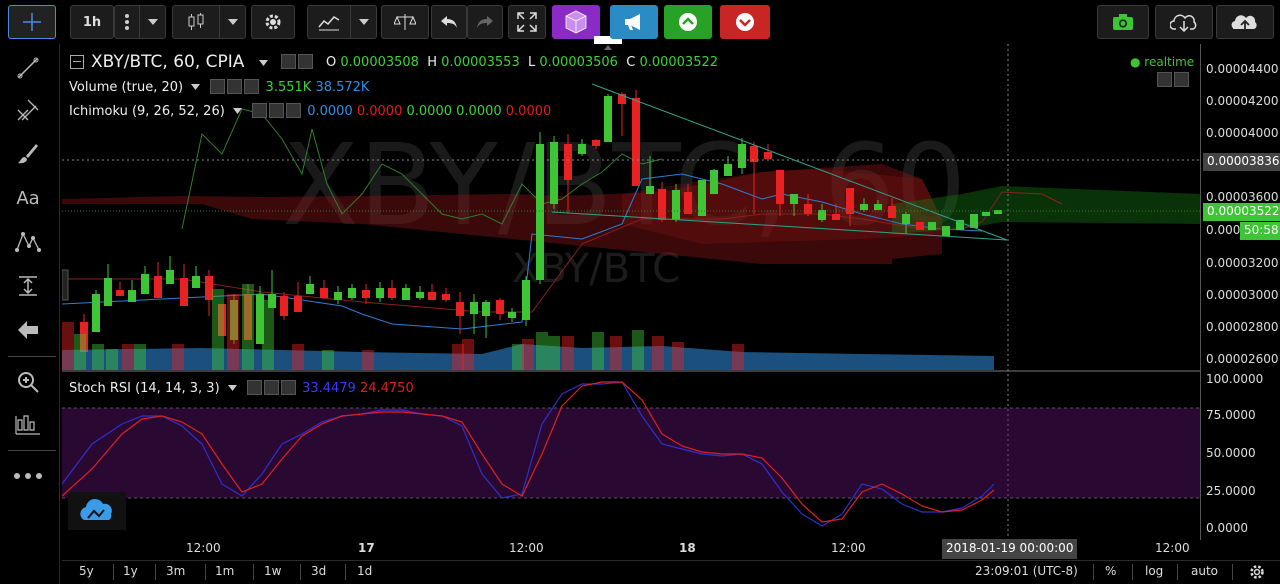 The width and height of the screenshot is (1280, 584). I want to click on text-icon: Aa, so click(28, 198).